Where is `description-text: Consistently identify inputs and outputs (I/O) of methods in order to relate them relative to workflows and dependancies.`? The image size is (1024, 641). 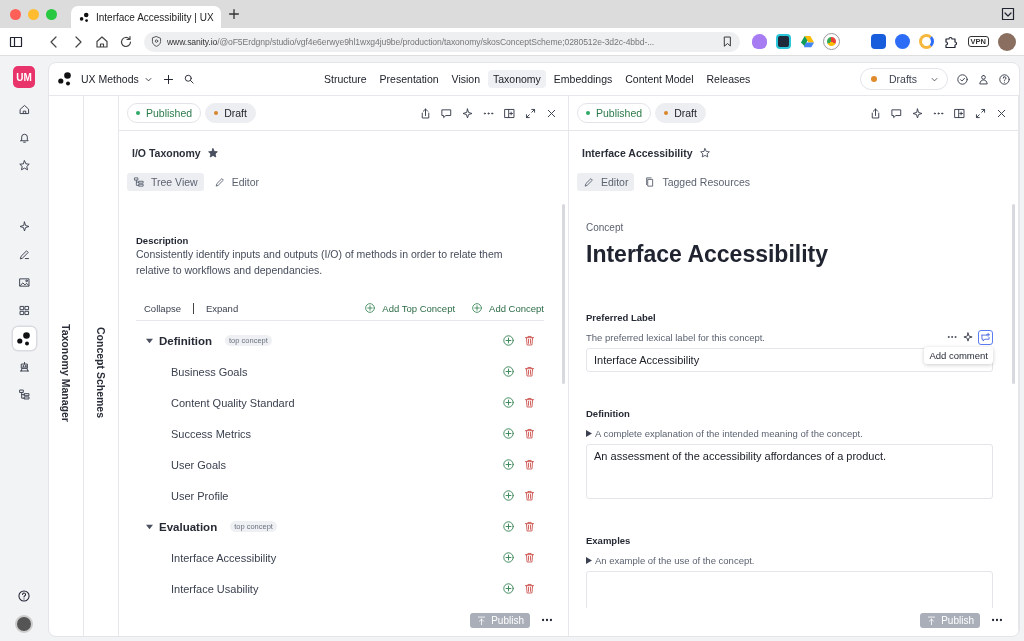 description-text: Consistently identify inputs and outputs (I/O) of methods in order to relate them relative to workflows and dependancies. is located at coordinates (320, 262).